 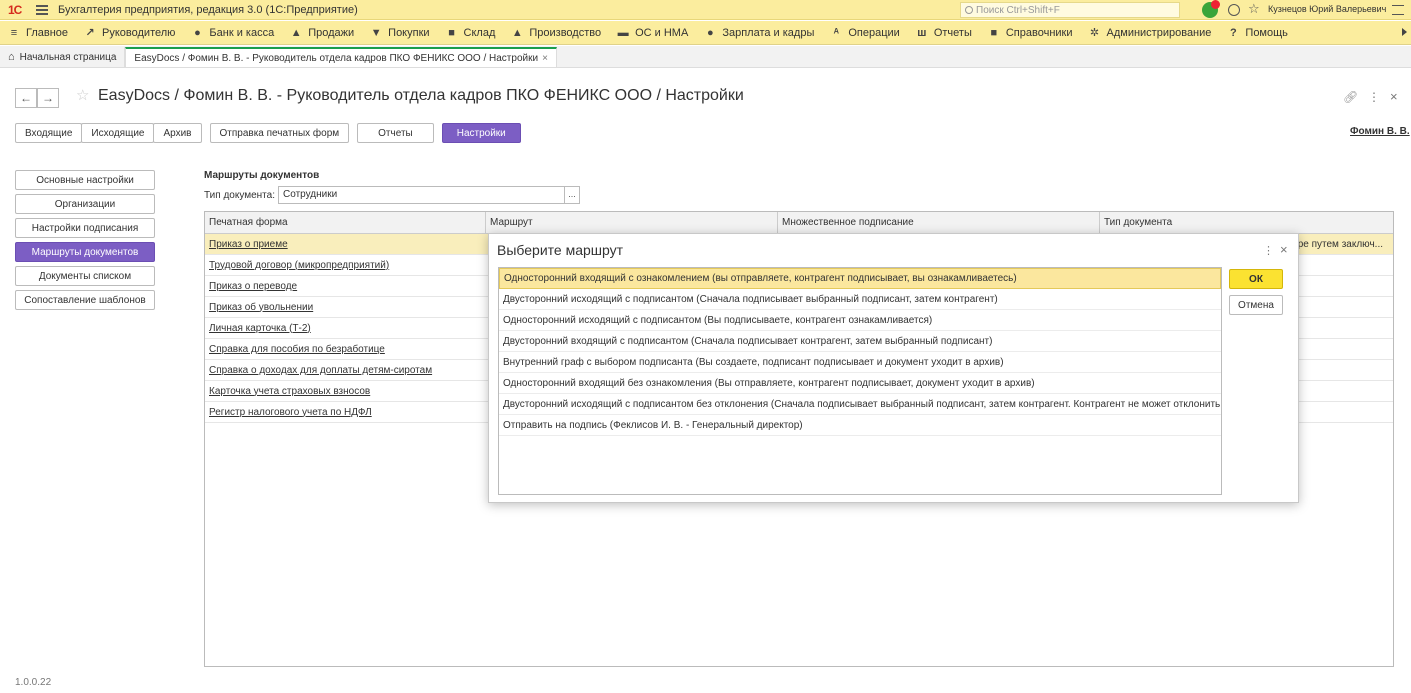 I want to click on doctype-label: Тип документа:, so click(x=239, y=195).